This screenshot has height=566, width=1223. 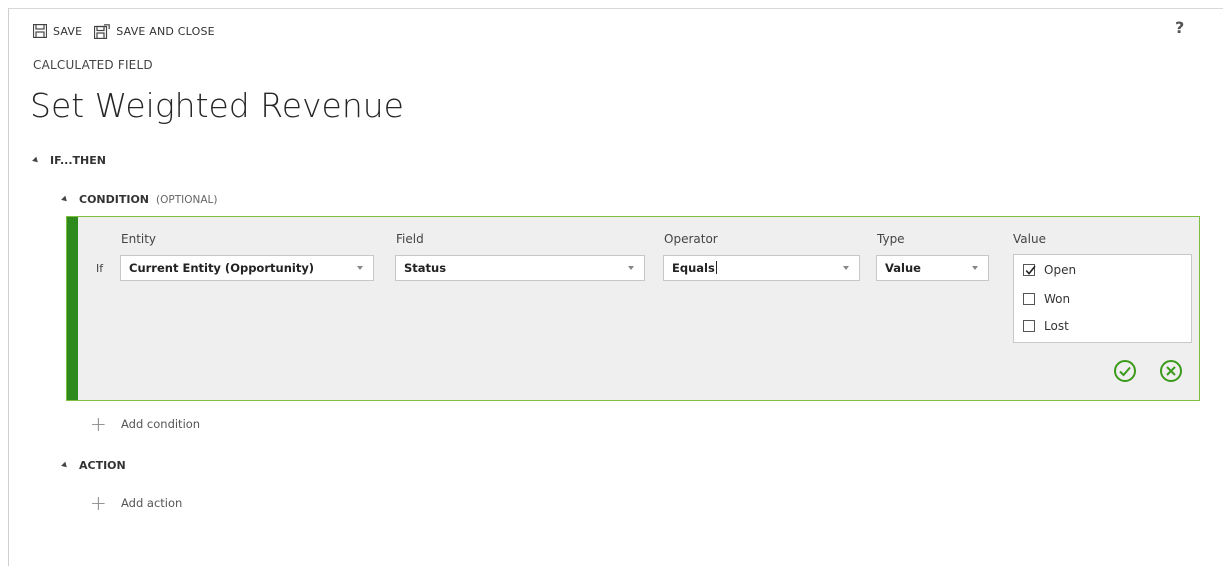 I want to click on field-dropdown: Status, so click(x=520, y=268).